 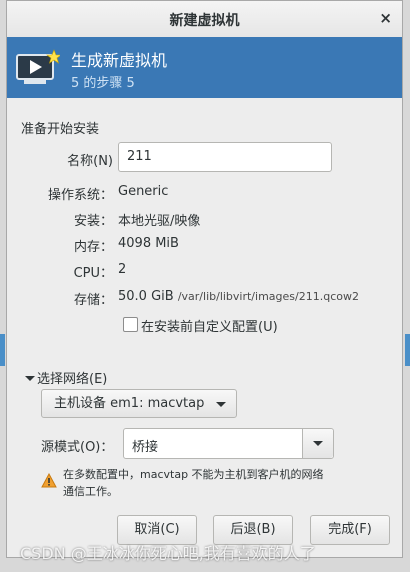 I want to click on name-input: 211, so click(x=225, y=157).